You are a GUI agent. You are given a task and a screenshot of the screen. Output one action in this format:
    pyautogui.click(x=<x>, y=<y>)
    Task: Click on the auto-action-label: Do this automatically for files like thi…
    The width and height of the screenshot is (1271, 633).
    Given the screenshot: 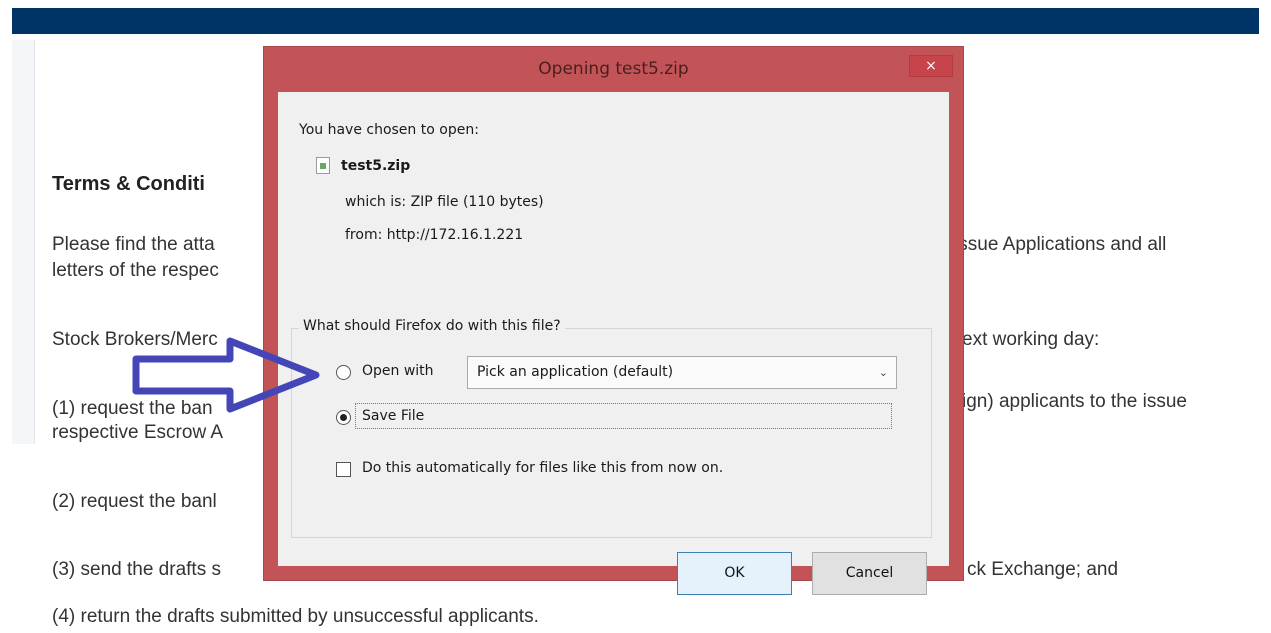 What is the action you would take?
    pyautogui.click(x=542, y=468)
    